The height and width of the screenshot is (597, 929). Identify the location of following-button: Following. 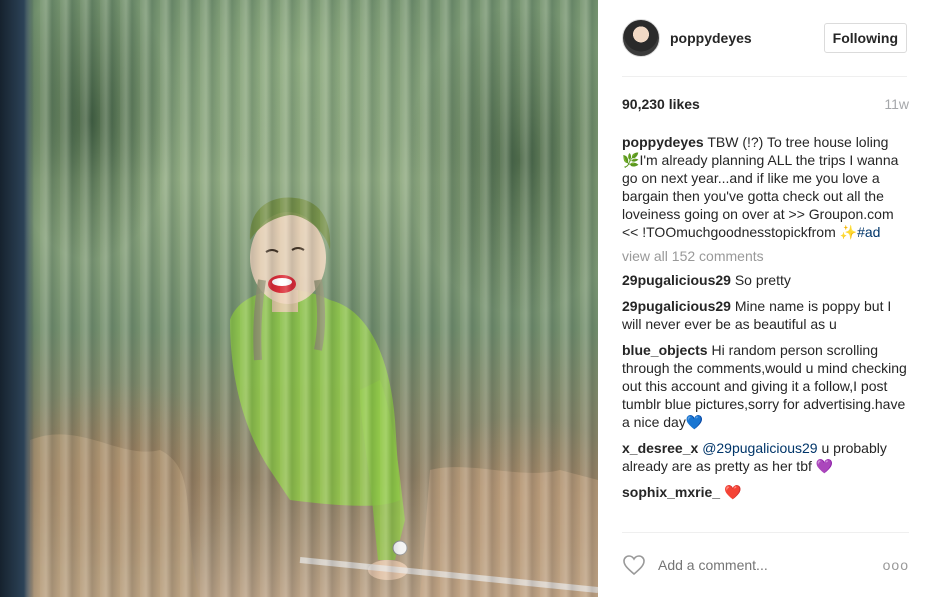
(865, 38).